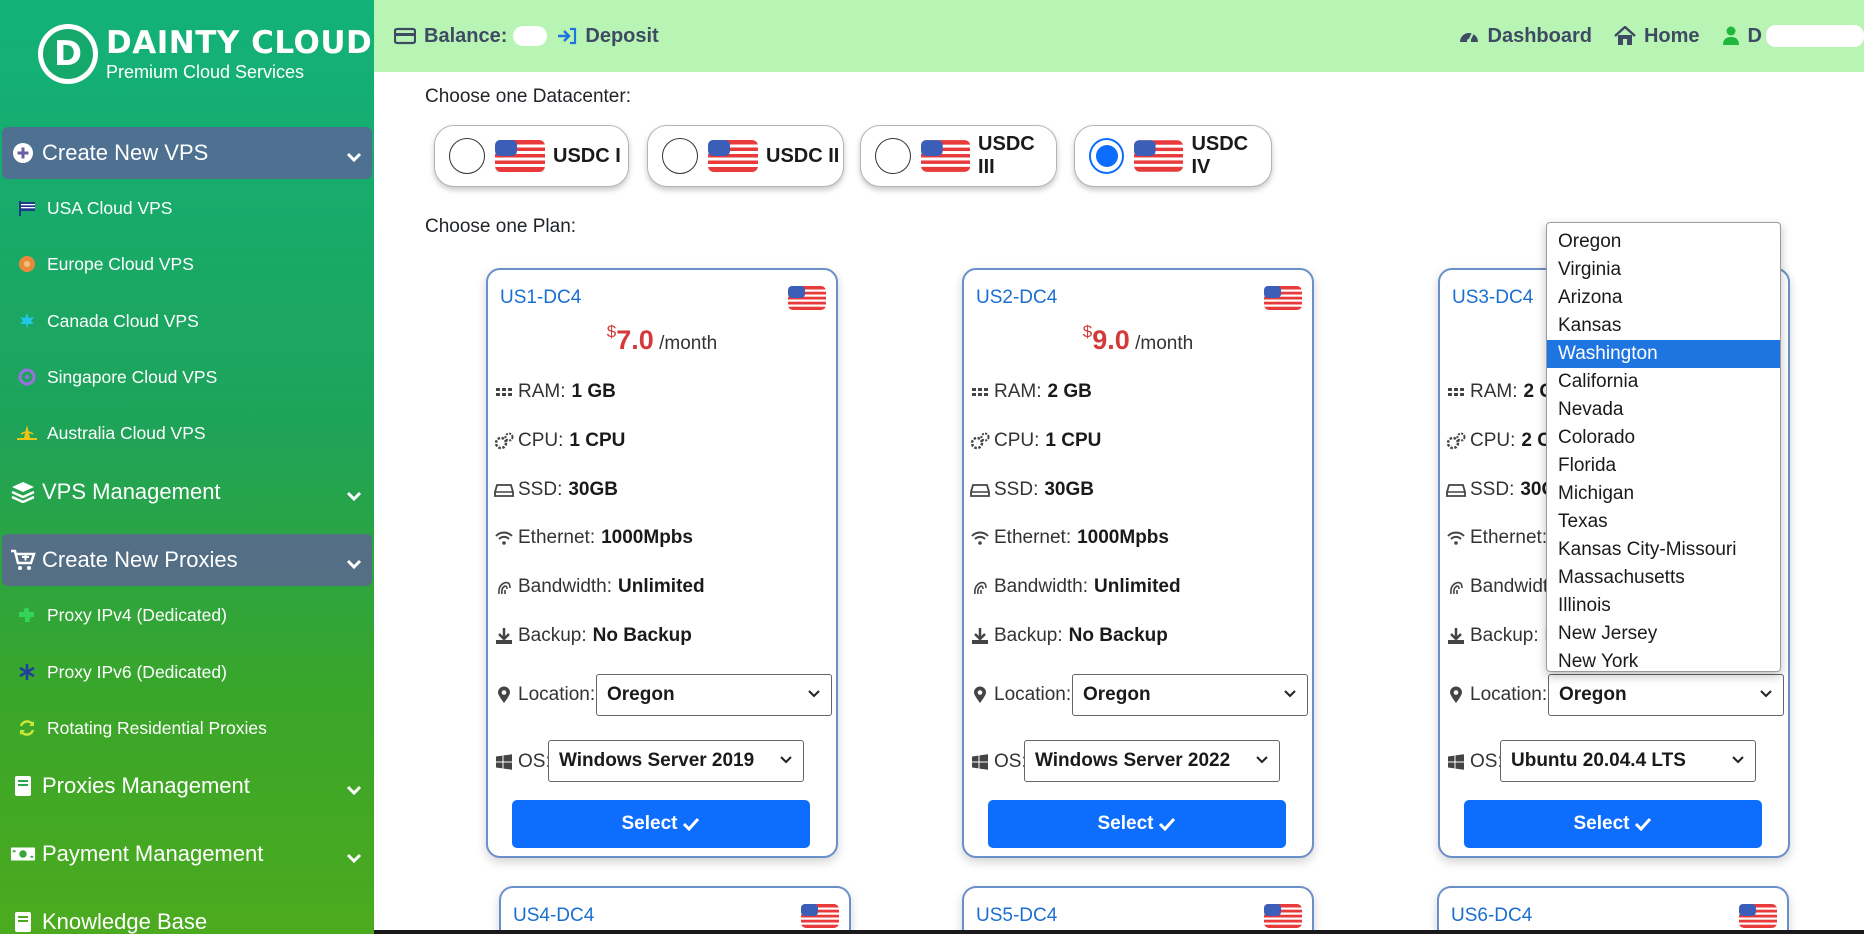  I want to click on location-option: Illinois, so click(1663, 606).